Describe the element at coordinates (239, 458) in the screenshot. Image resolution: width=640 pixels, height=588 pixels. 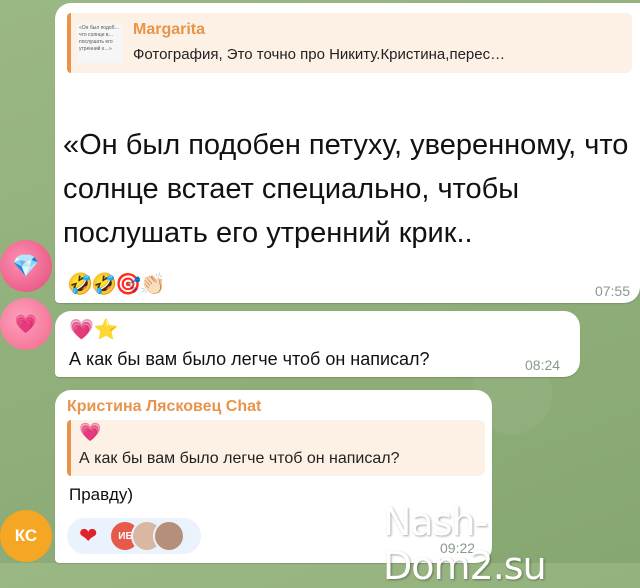
I see `reply-text: А как бы вам было легче чтоб он написал?` at that location.